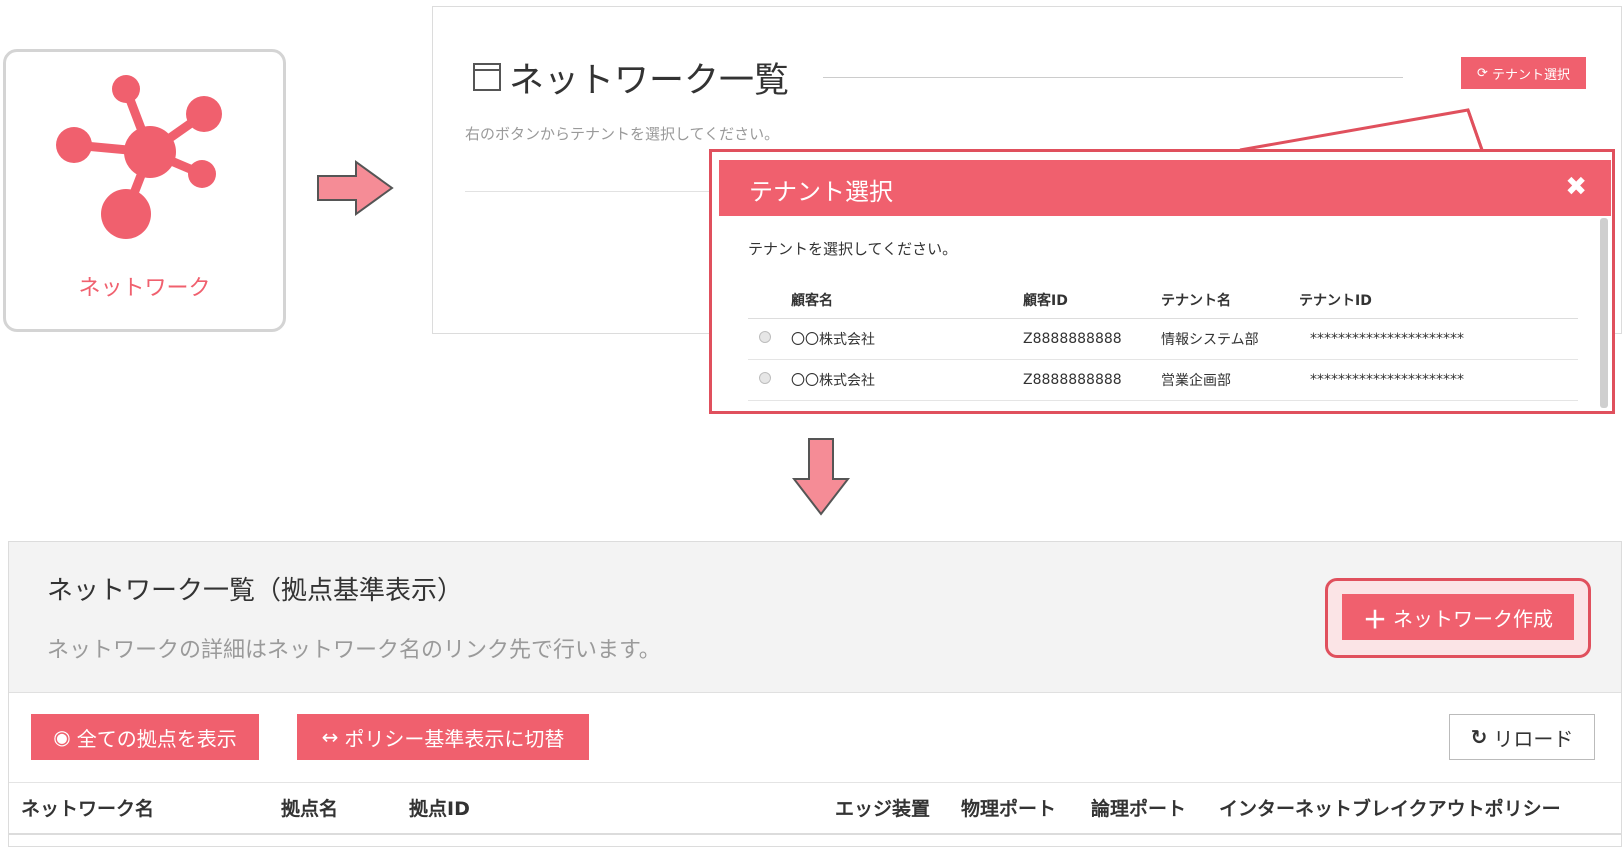  I want to click on column-header-network-name: ネットワーク名, so click(88, 809).